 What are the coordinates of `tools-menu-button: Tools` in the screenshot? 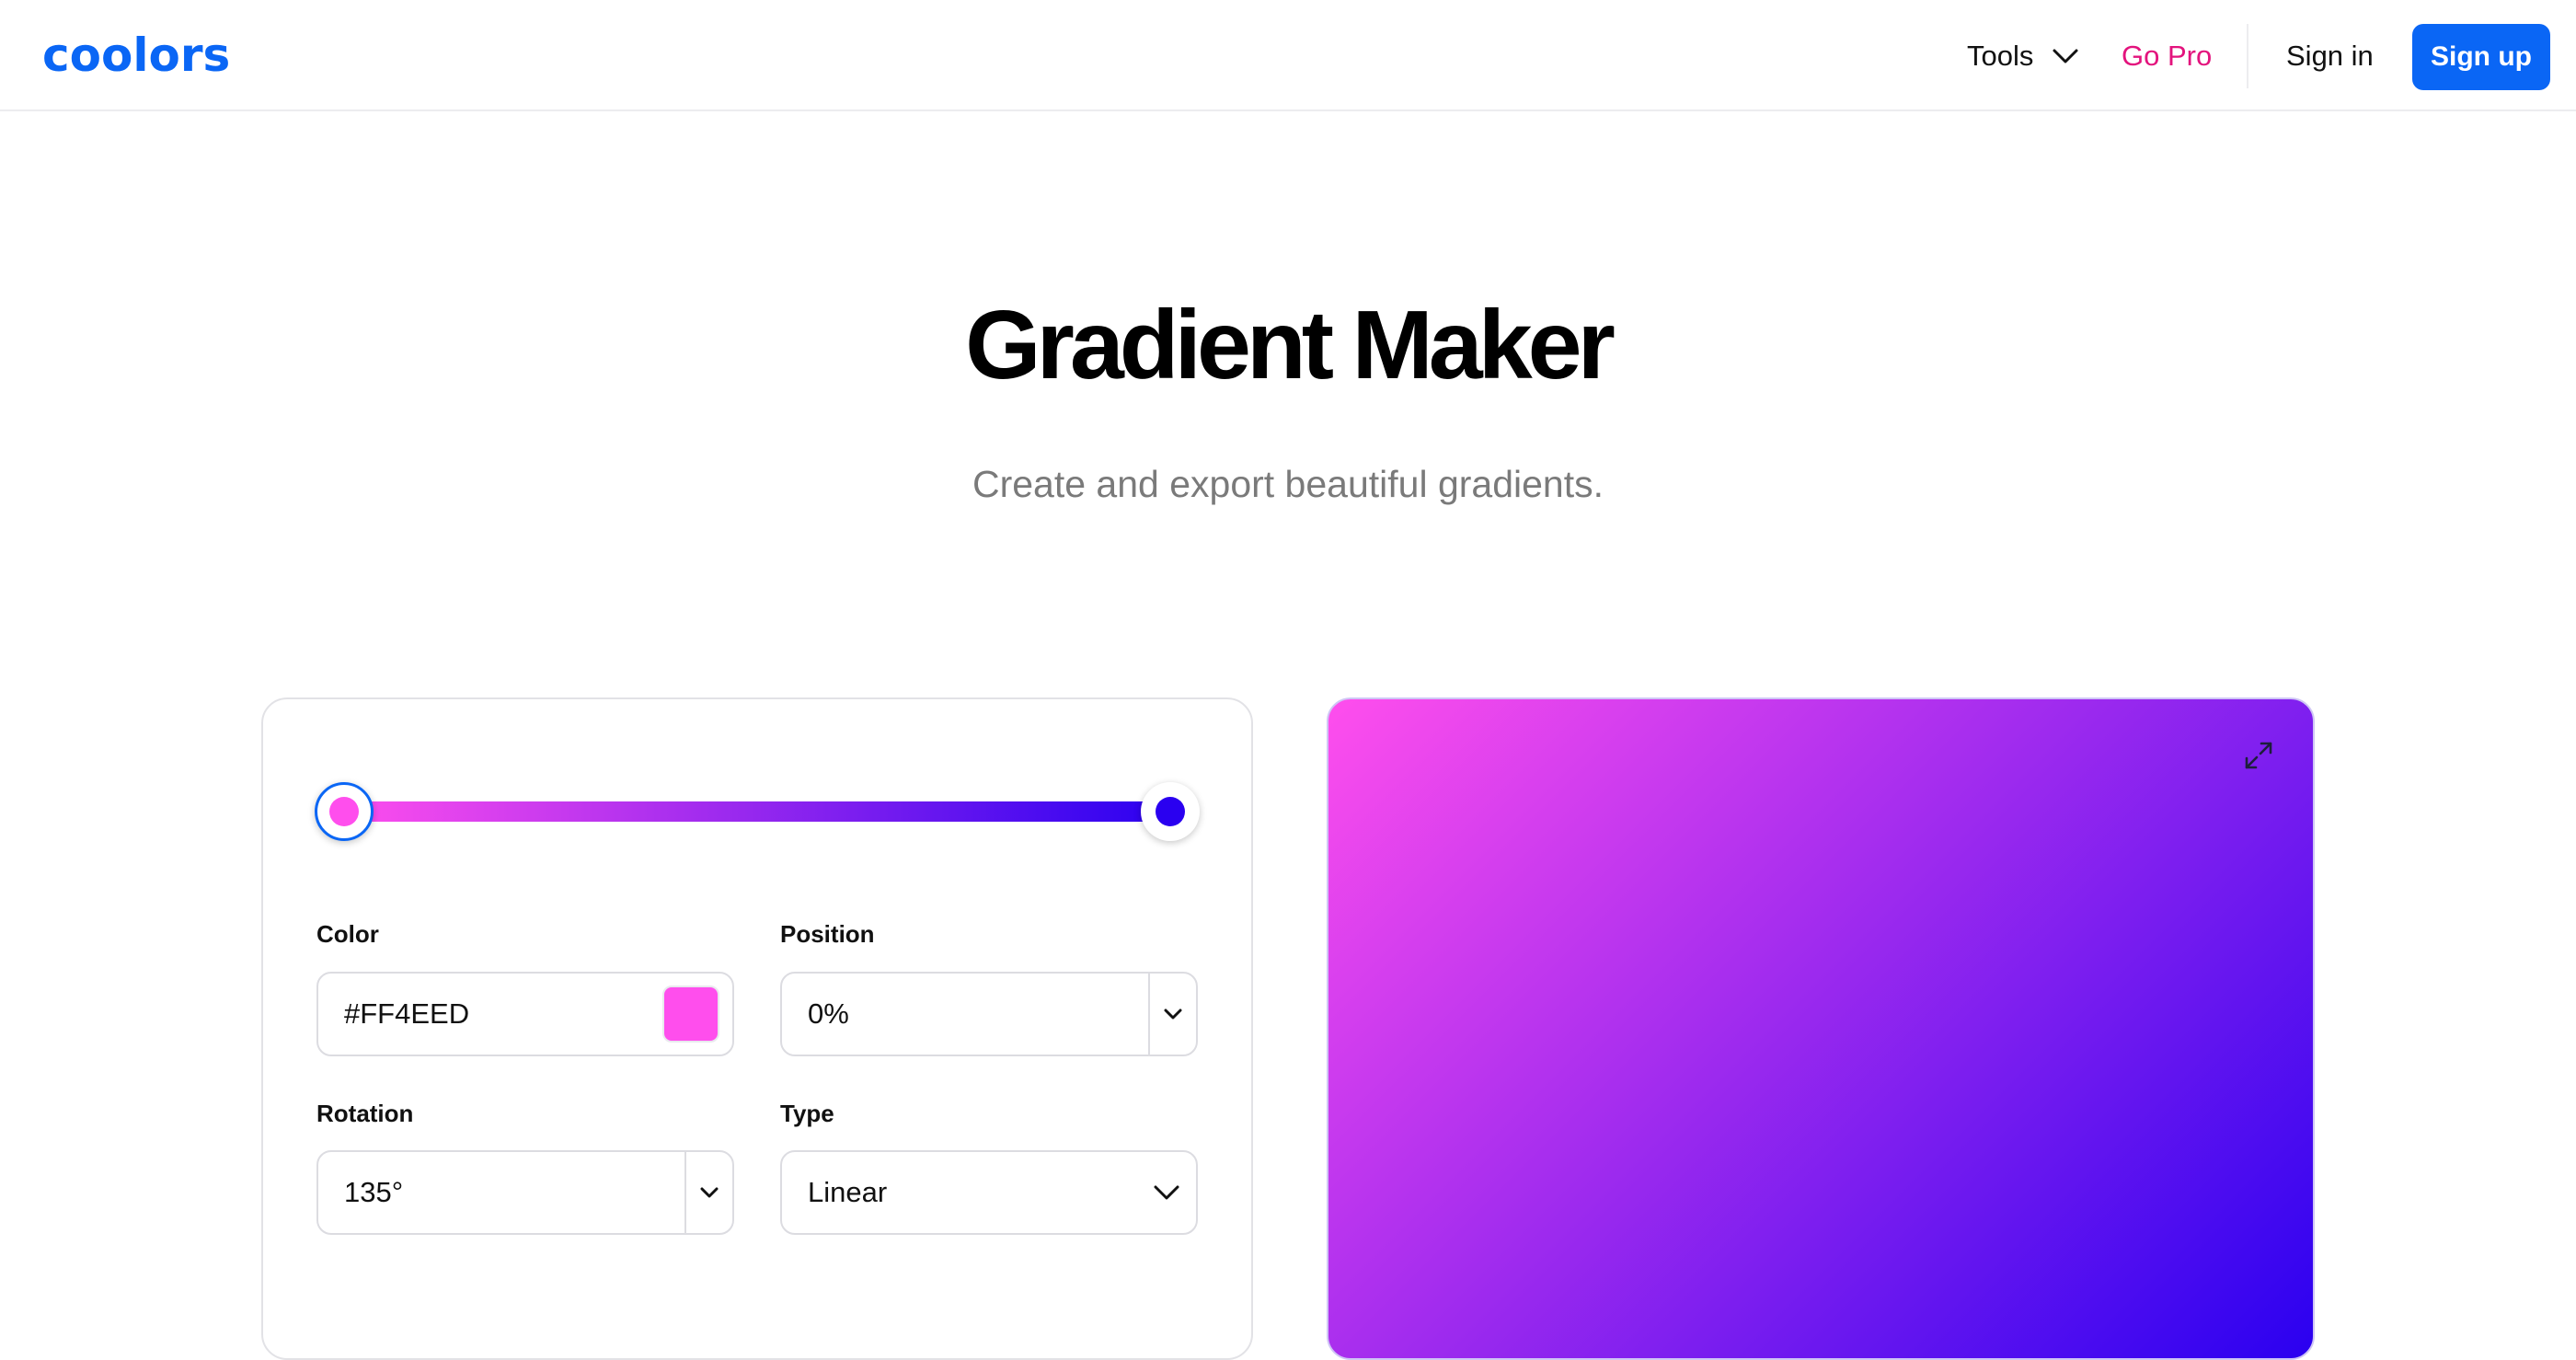 It's located at (2023, 56).